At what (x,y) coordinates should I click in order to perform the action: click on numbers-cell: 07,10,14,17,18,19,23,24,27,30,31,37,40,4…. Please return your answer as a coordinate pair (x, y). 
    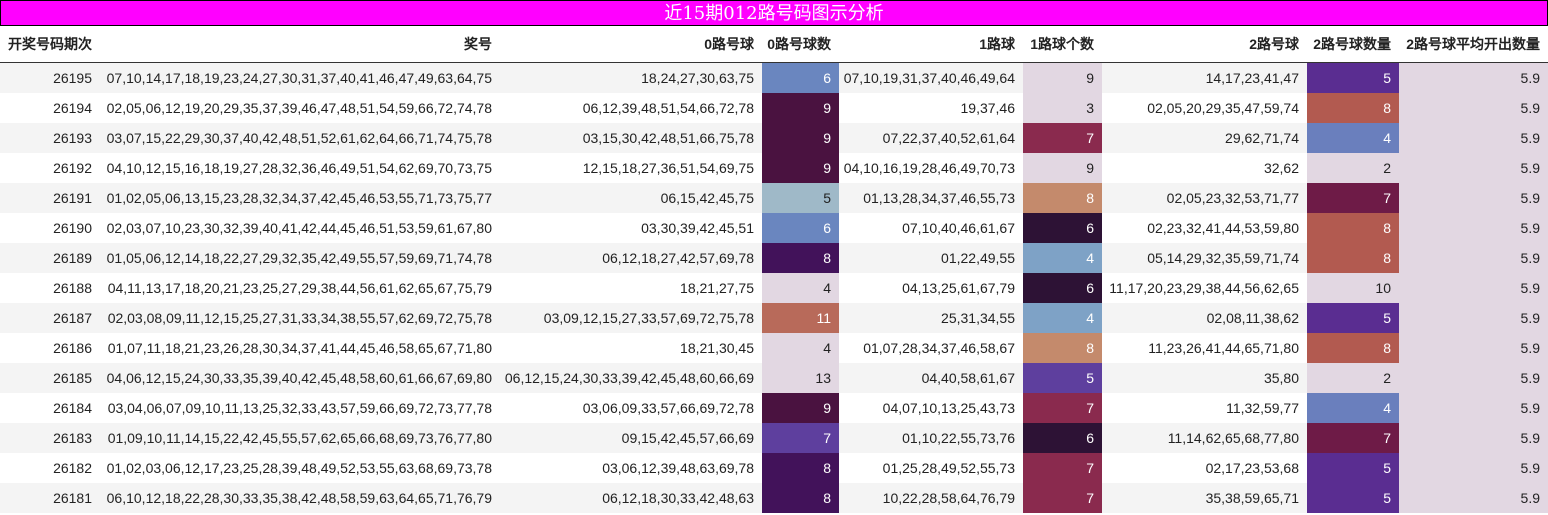
    Looking at the image, I should click on (300, 77).